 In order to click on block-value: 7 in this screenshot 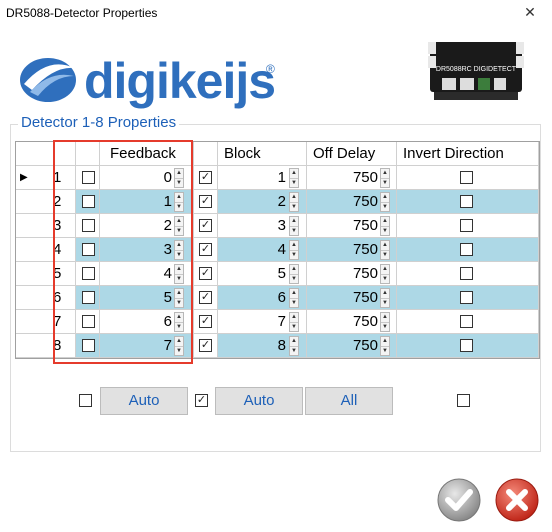, I will do `click(252, 321)`.